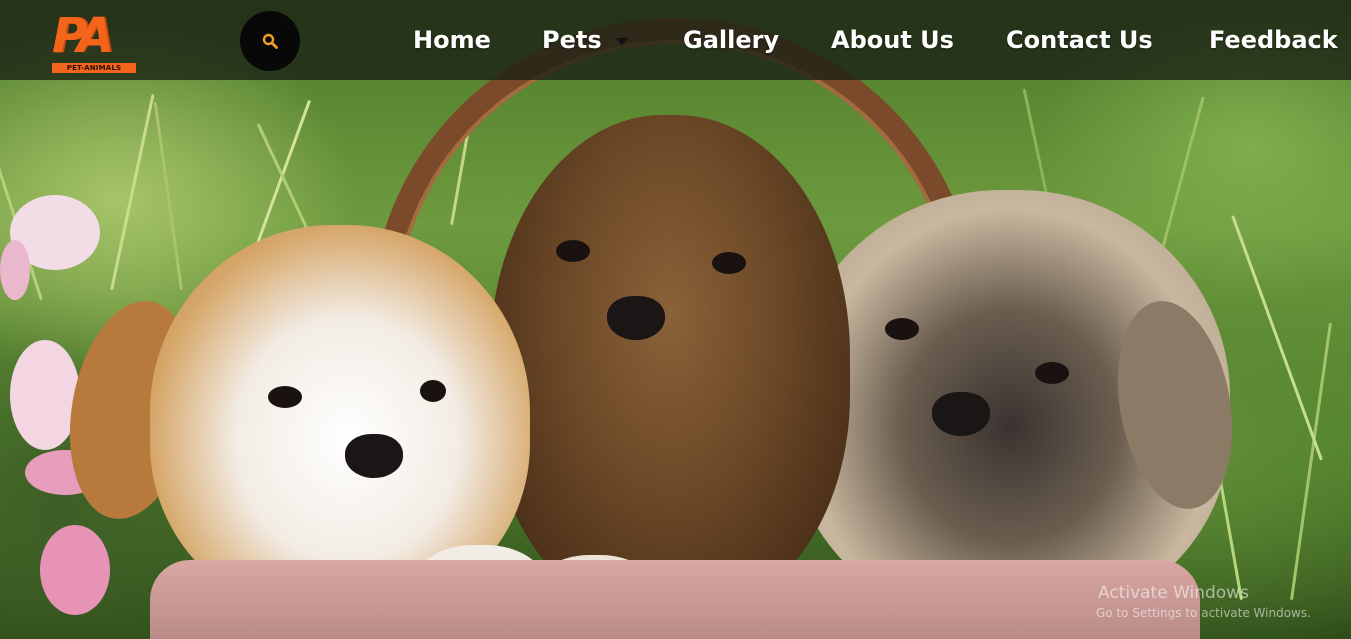 The image size is (1351, 639). What do you see at coordinates (94, 68) in the screenshot?
I see `logo-tagline: PET-ANIMALS` at bounding box center [94, 68].